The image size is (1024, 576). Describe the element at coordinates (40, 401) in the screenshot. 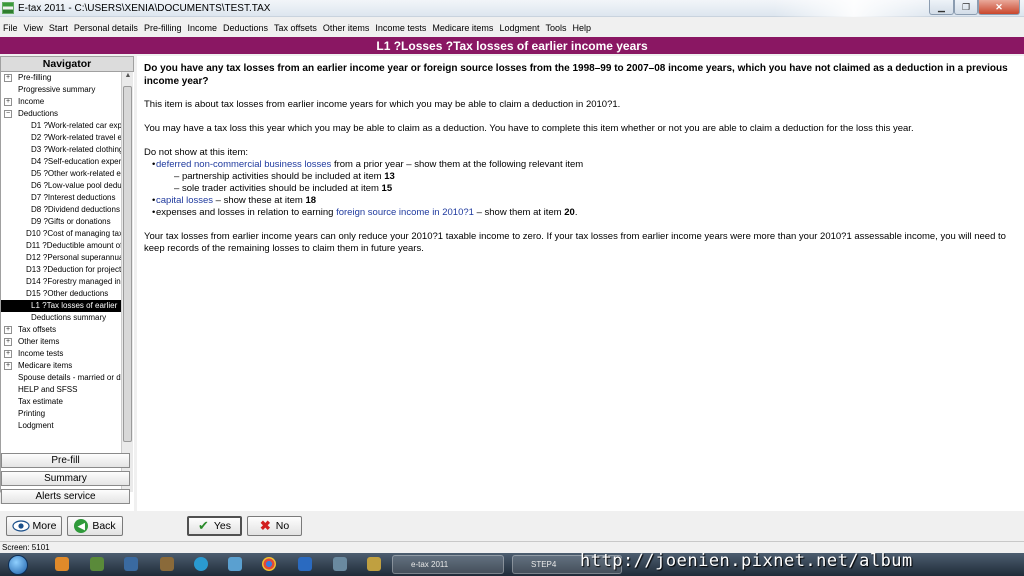

I see `navigator-item-label: Tax estimate` at that location.